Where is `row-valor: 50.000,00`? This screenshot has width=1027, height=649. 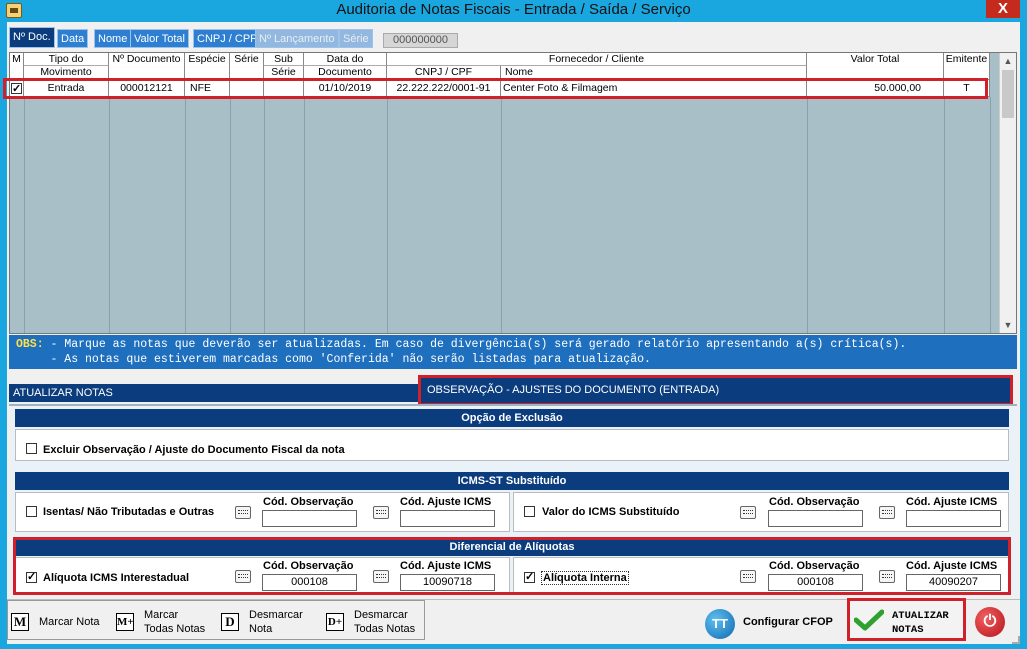
row-valor: 50.000,00 is located at coordinates (875, 88).